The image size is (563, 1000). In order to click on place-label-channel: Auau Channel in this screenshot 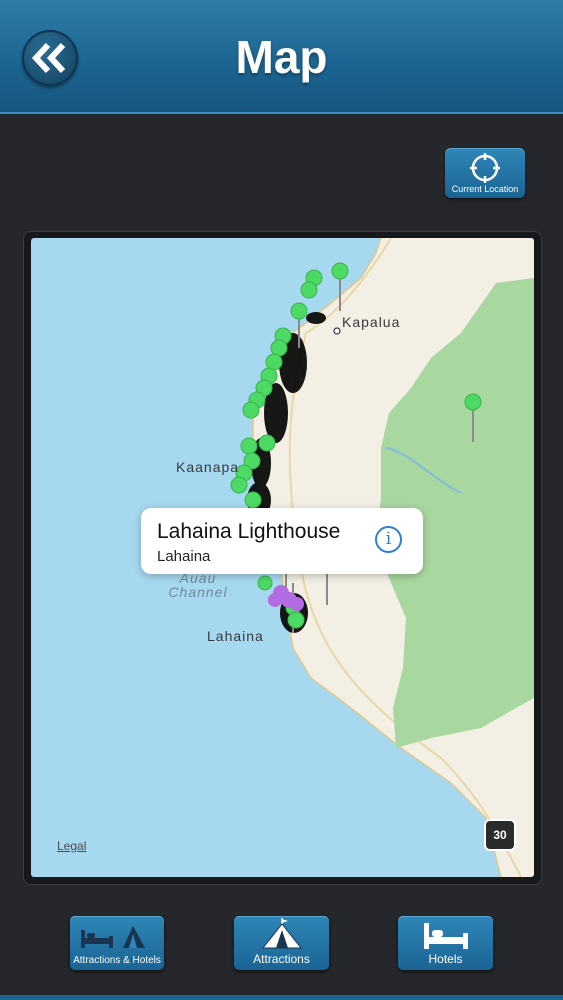, I will do `click(198, 585)`.